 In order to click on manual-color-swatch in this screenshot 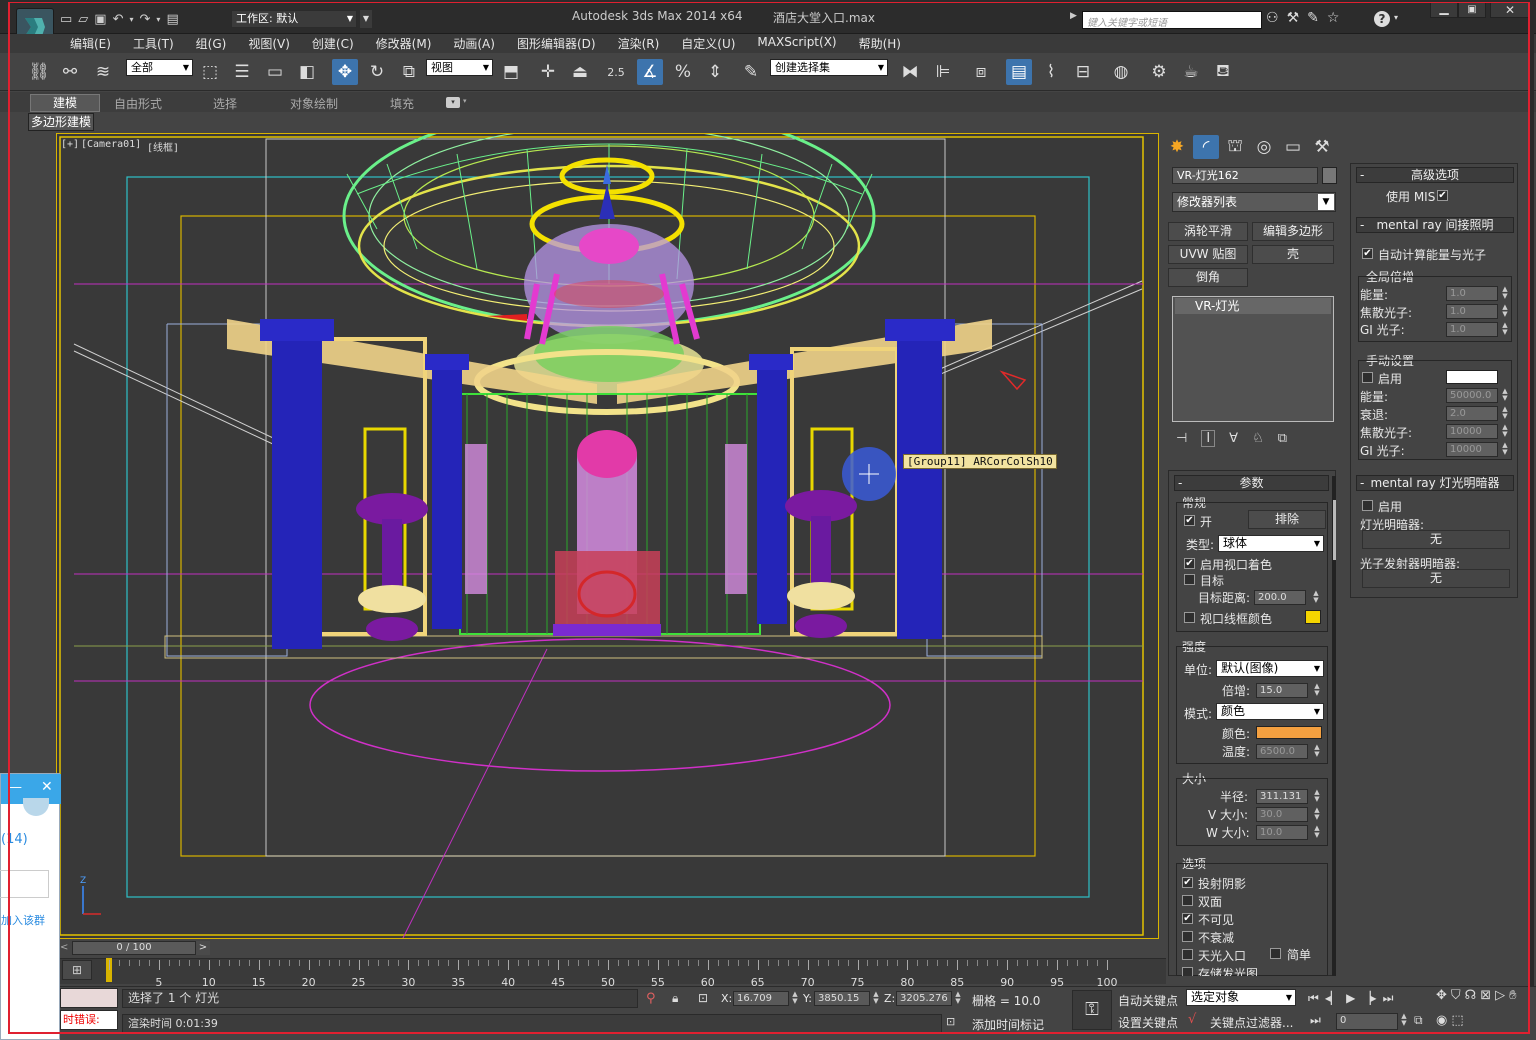, I will do `click(1472, 377)`.